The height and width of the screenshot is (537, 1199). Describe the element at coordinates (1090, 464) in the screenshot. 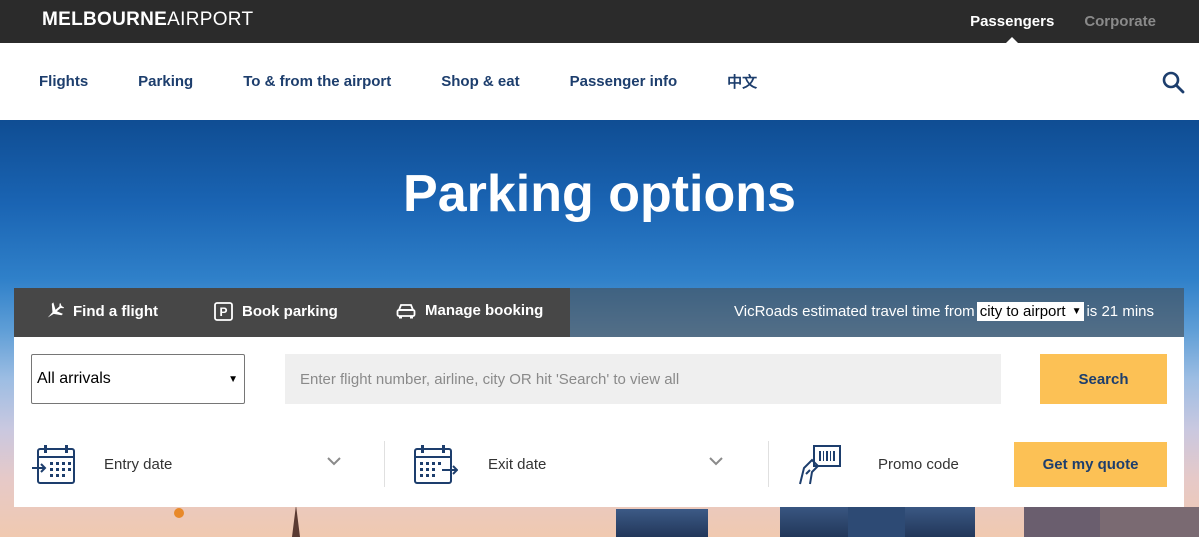

I see `get-quote-button: Get my quote` at that location.